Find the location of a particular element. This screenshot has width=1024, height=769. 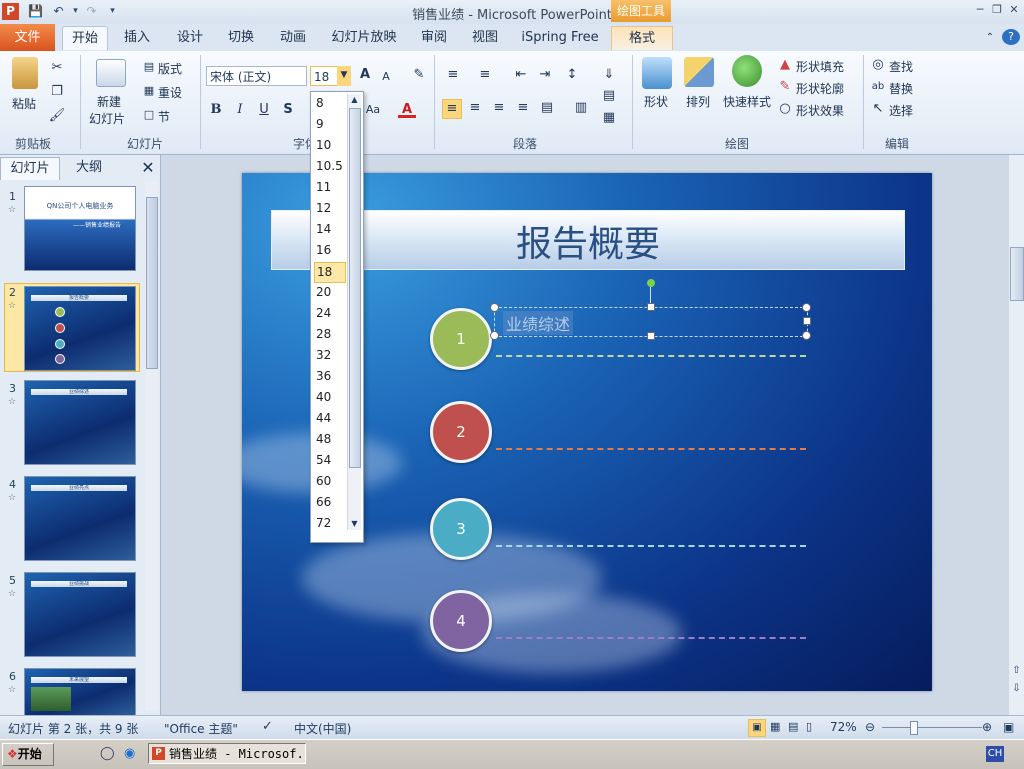

shape-outline-button: 形状轮廓 is located at coordinates (820, 88).